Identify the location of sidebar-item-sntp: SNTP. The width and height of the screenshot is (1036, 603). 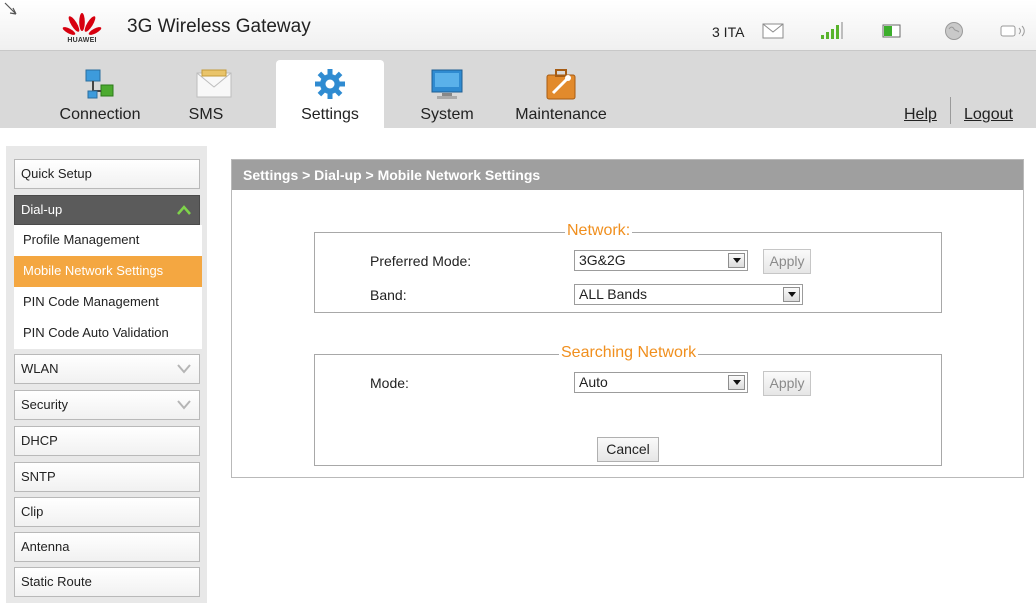
(107, 477).